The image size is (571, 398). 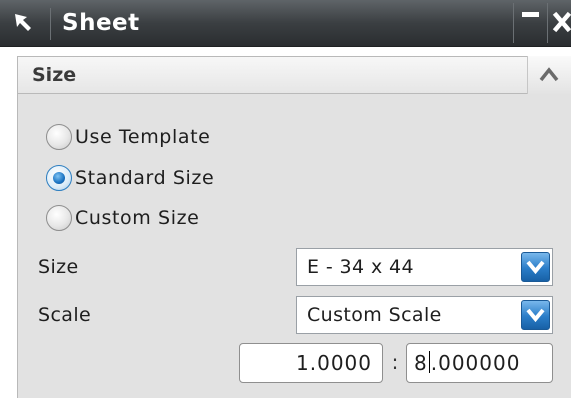 I want to click on radio-selected-dot, so click(x=59, y=178).